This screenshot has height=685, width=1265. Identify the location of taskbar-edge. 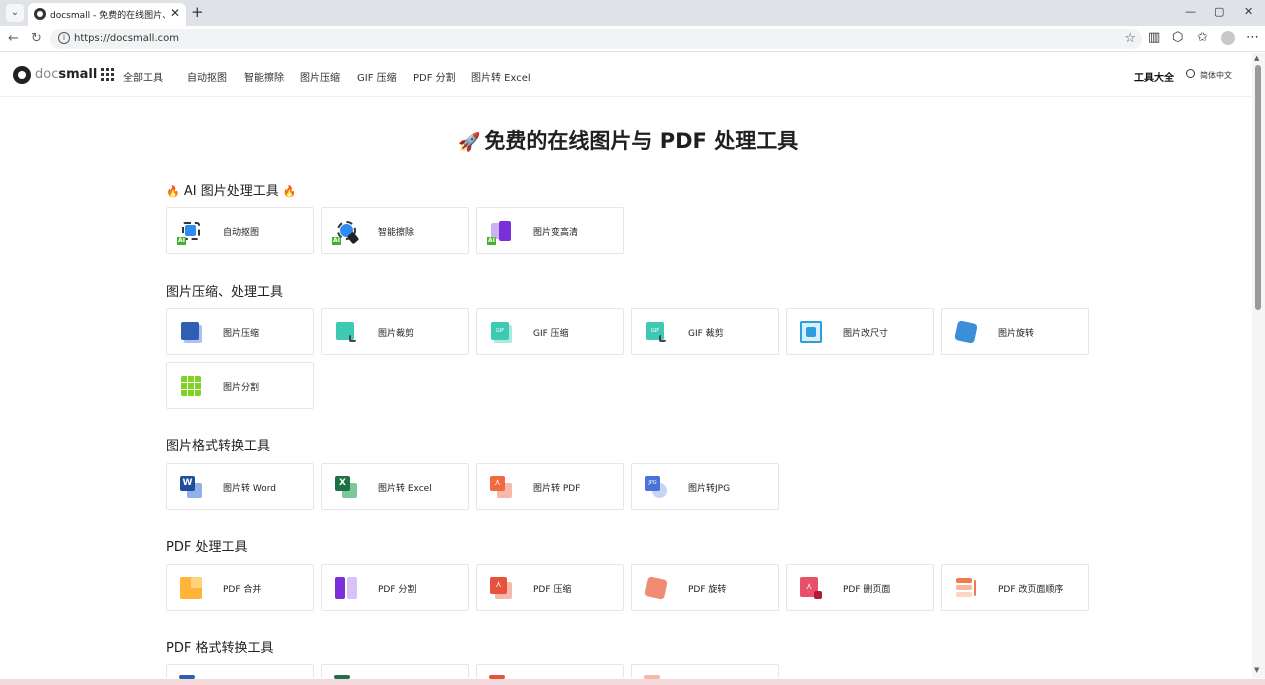
(632, 682).